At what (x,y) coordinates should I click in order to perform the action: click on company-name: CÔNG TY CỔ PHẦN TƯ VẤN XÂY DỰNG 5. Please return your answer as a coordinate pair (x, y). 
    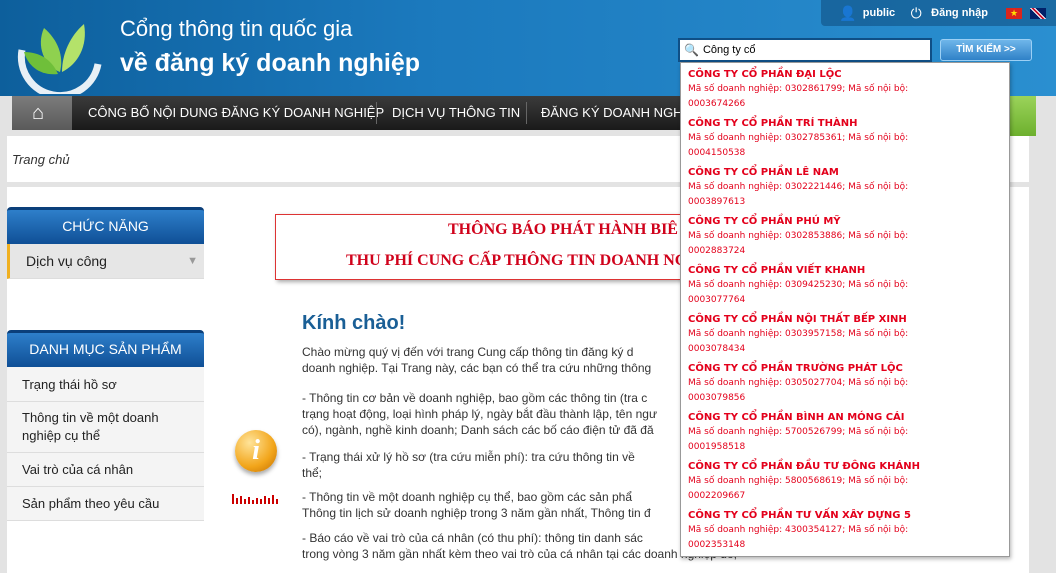
    Looking at the image, I should click on (799, 515).